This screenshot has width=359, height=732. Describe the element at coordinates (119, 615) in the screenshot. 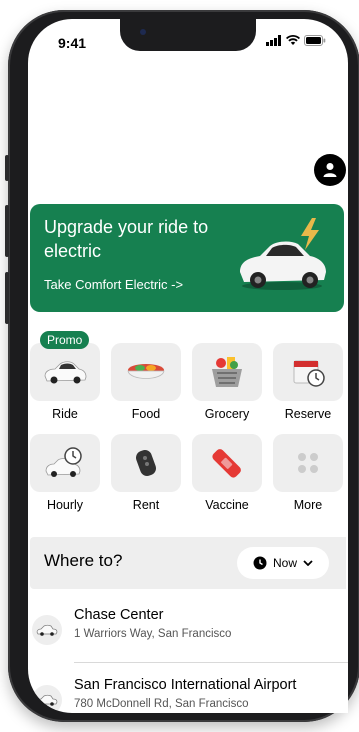

I see `place-name: Chase Center` at that location.